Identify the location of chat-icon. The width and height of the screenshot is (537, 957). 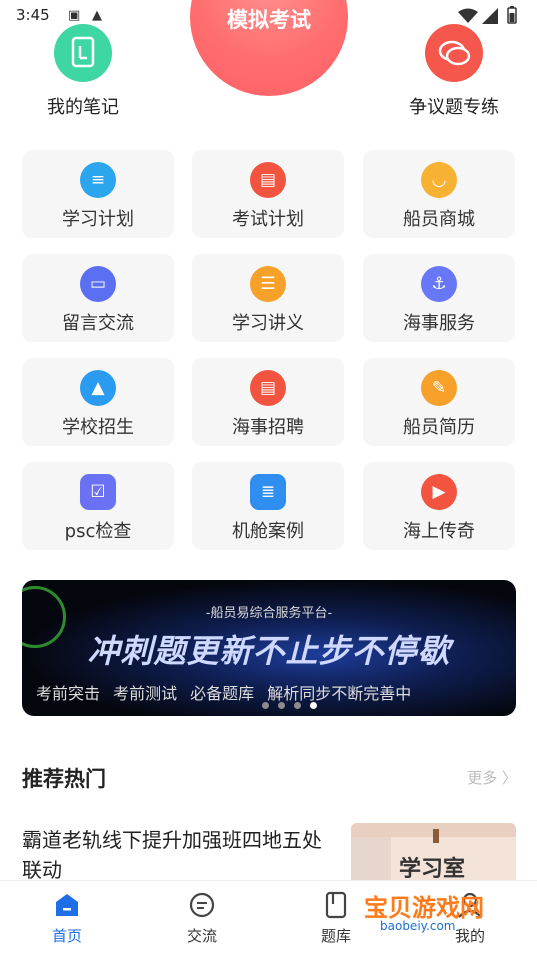
(202, 905).